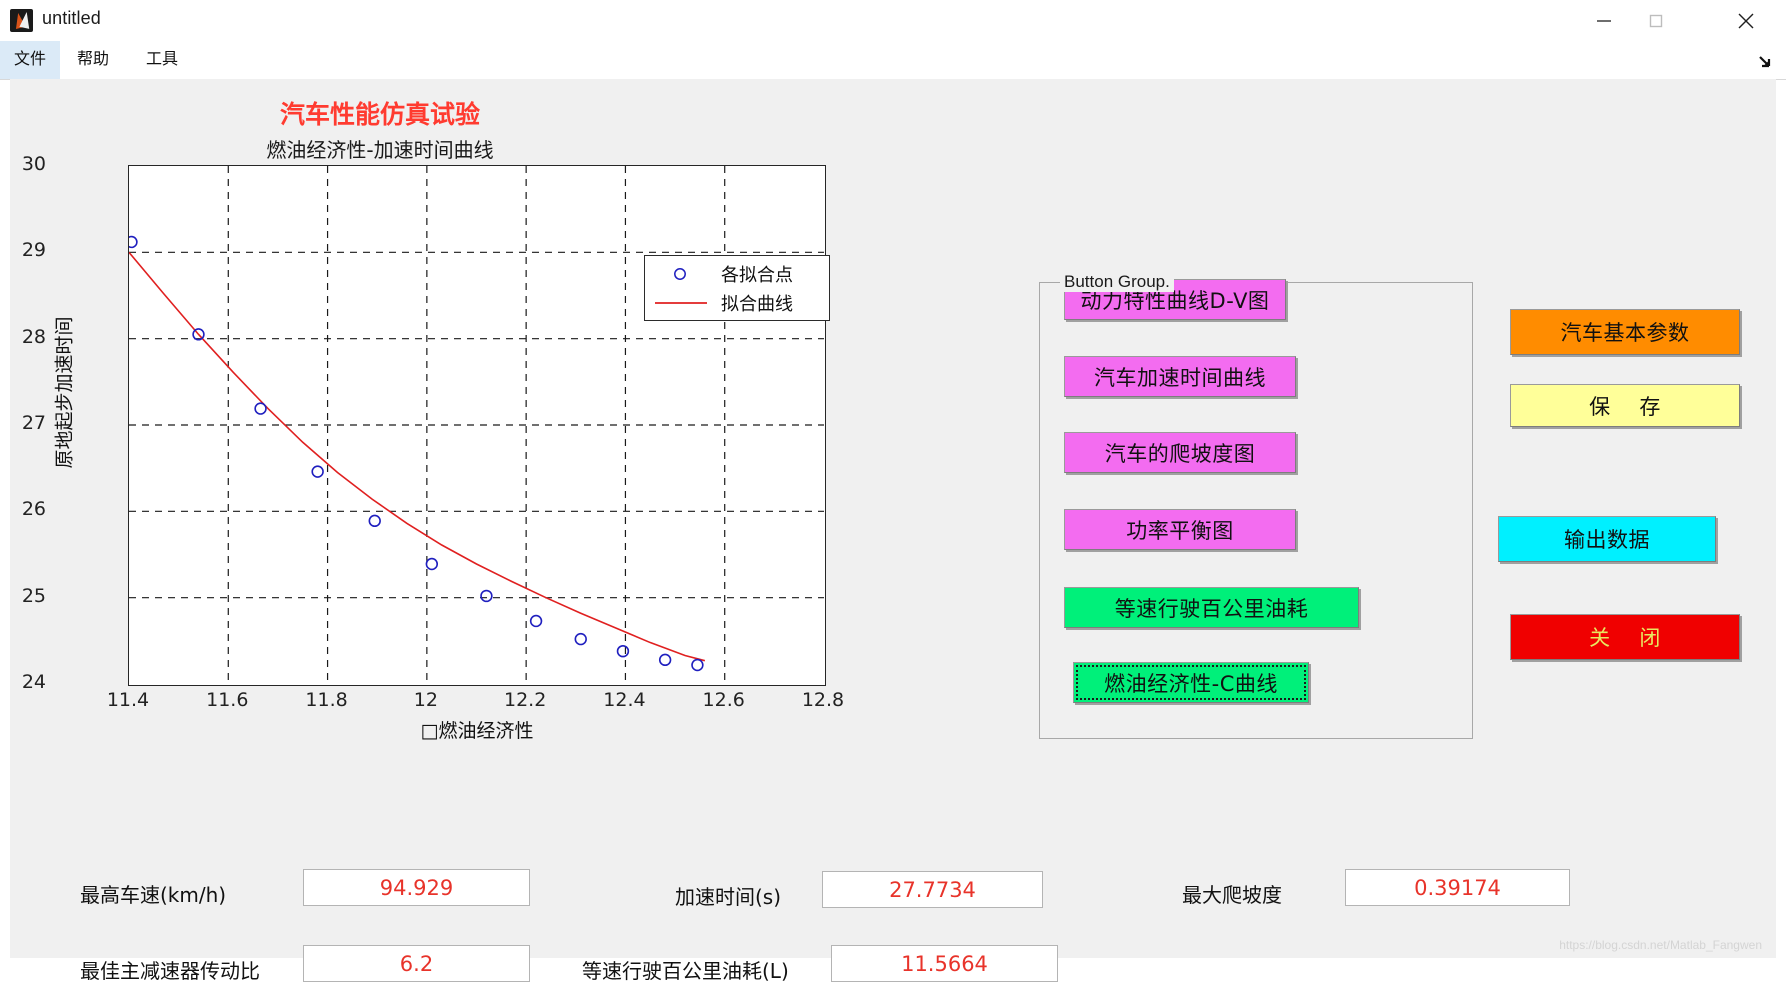 The image size is (1786, 984). What do you see at coordinates (416, 887) in the screenshot?
I see `field-max-speed: 94.929` at bounding box center [416, 887].